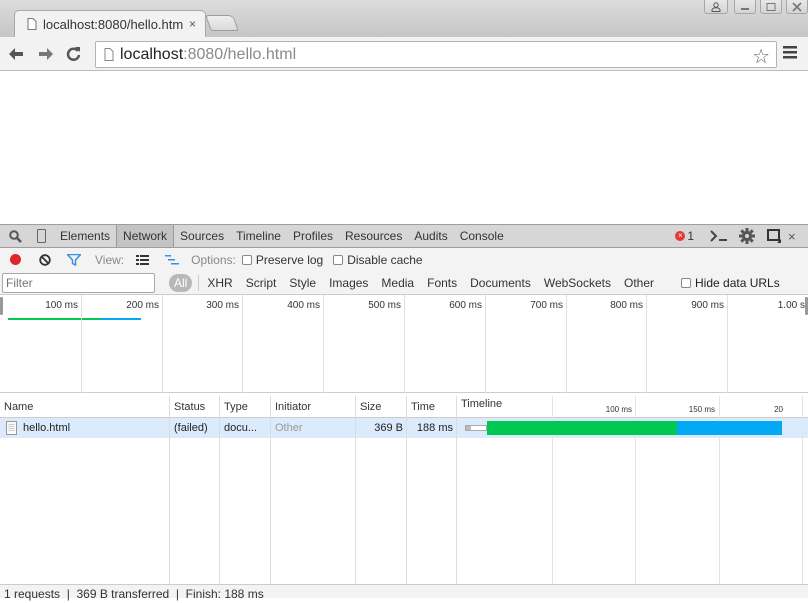 This screenshot has height=603, width=808. I want to click on request-name: hello.html, so click(44, 428).